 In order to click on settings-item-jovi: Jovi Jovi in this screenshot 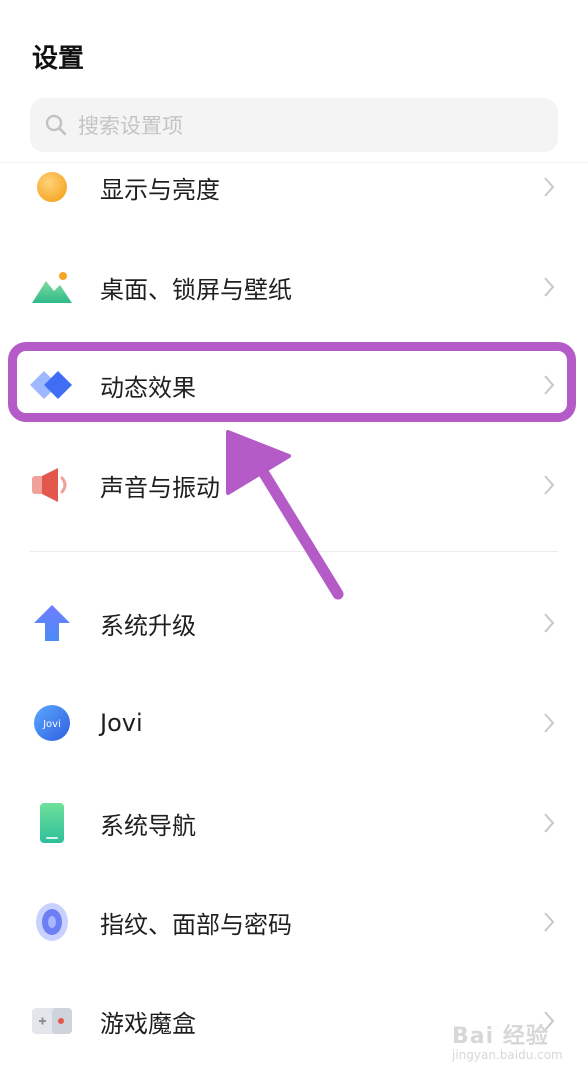, I will do `click(294, 723)`.